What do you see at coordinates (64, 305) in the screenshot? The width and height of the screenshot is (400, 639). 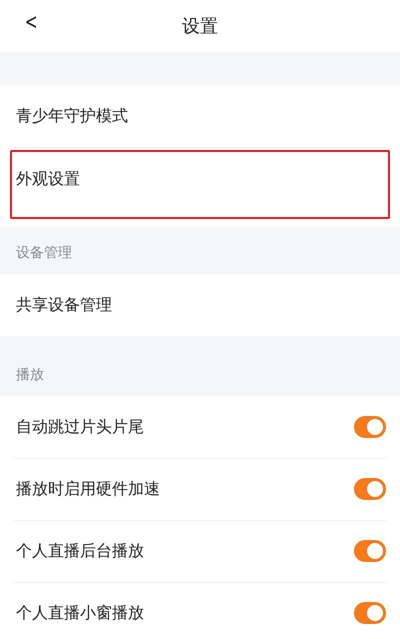 I see `row-label: 共享设备管理` at bounding box center [64, 305].